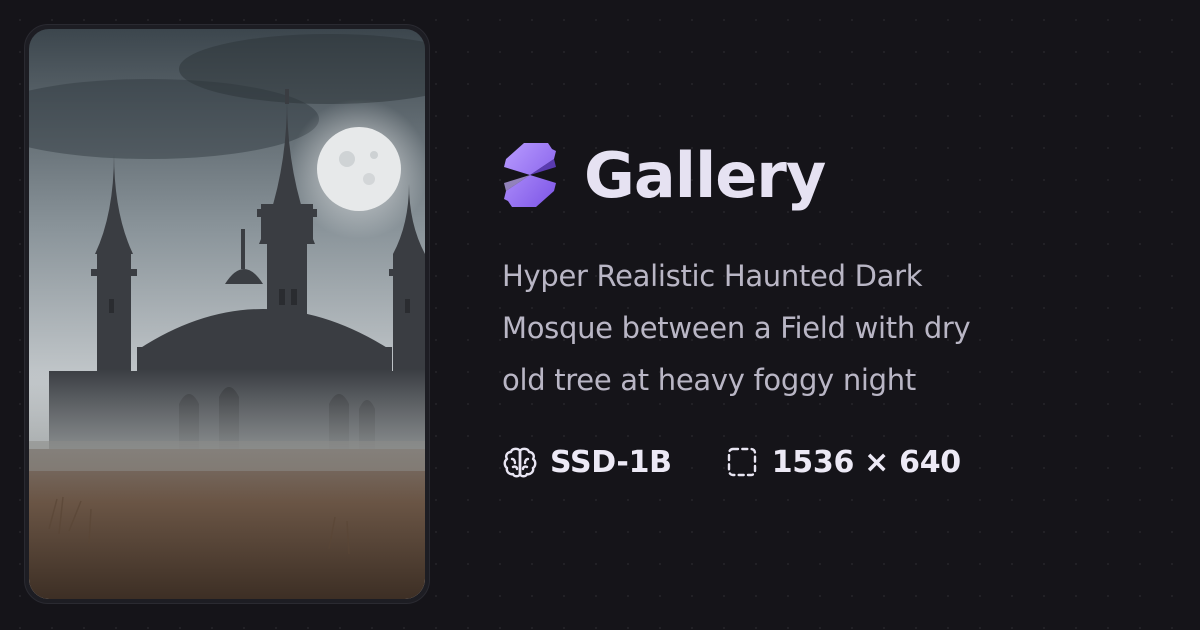 This screenshot has height=630, width=1200. I want to click on gallery-logo-icon, so click(530, 175).